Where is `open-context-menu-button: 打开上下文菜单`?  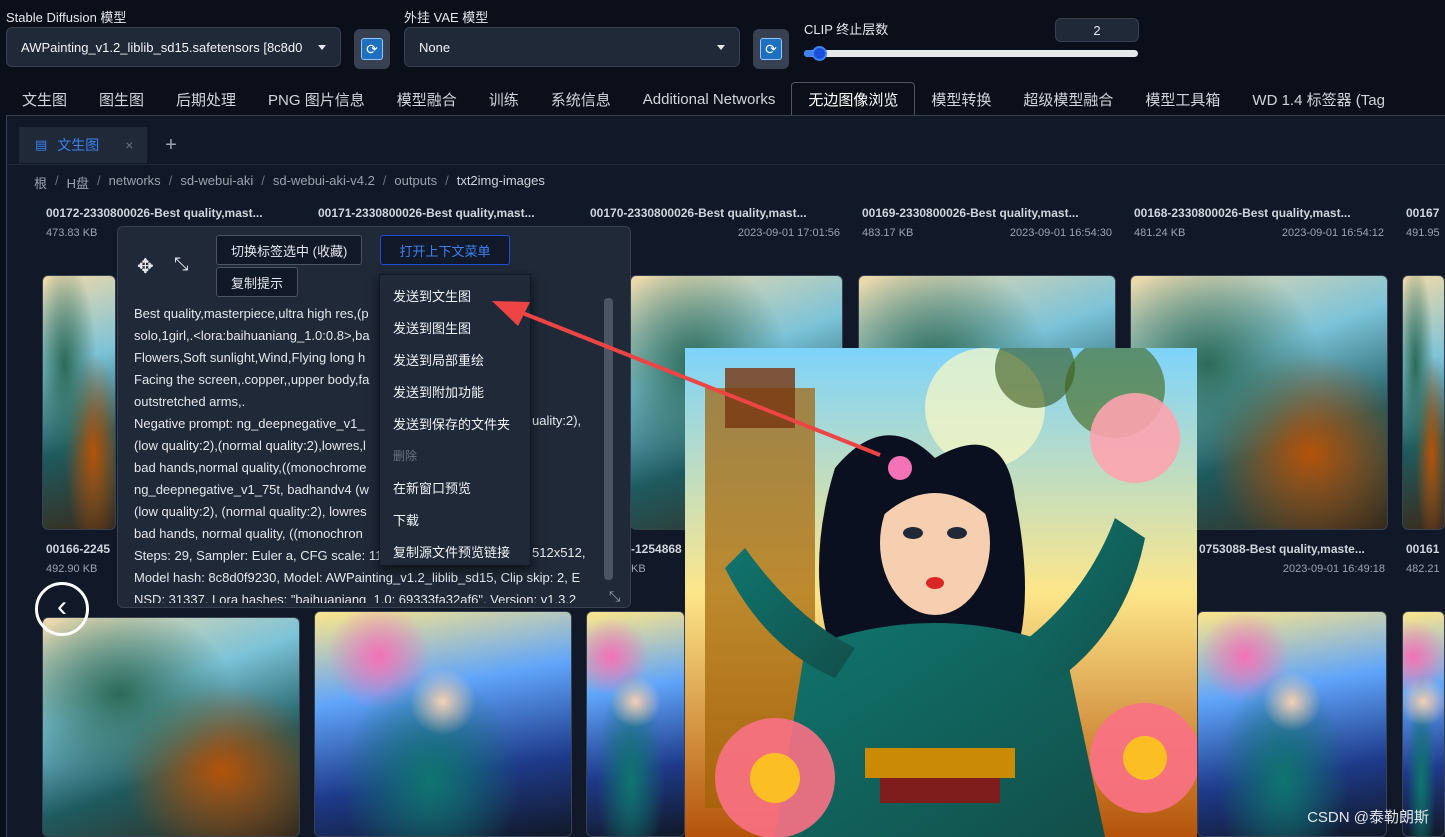
open-context-menu-button: 打开上下文菜单 is located at coordinates (445, 250).